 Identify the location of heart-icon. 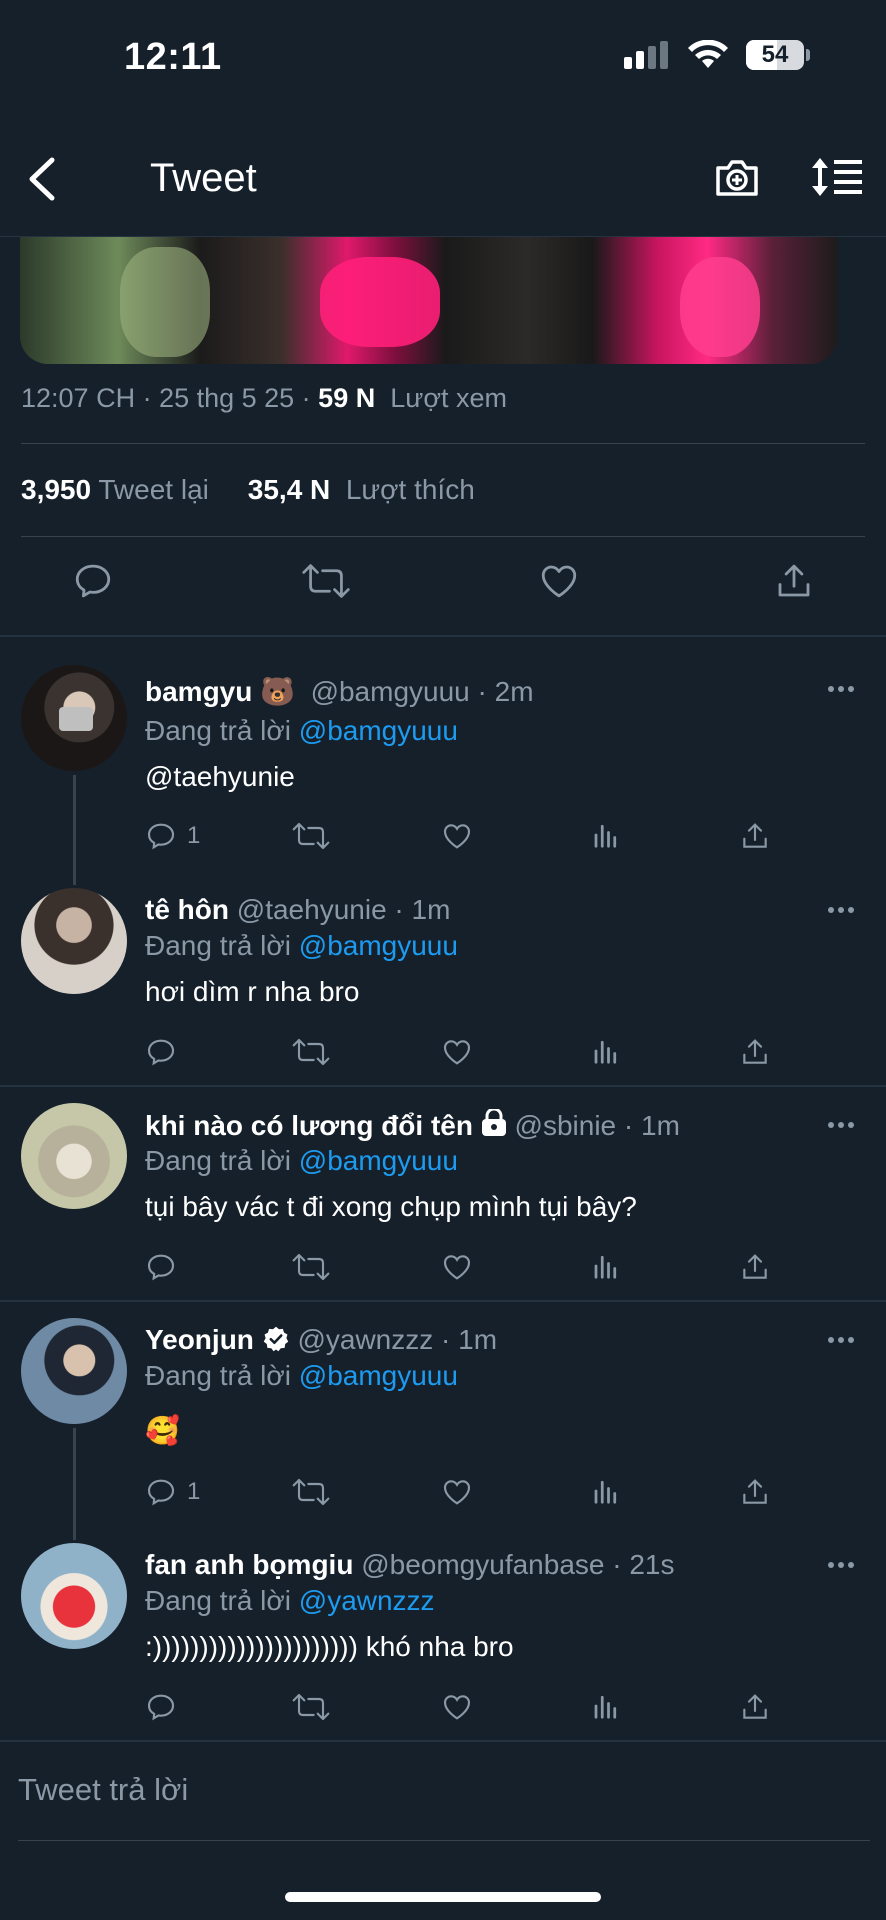
(457, 1267).